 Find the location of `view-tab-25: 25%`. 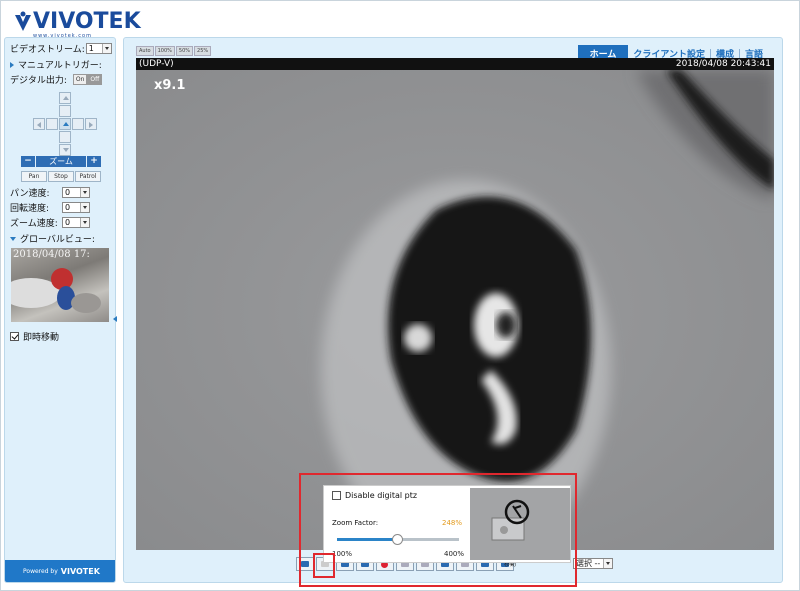

view-tab-25: 25% is located at coordinates (203, 51).